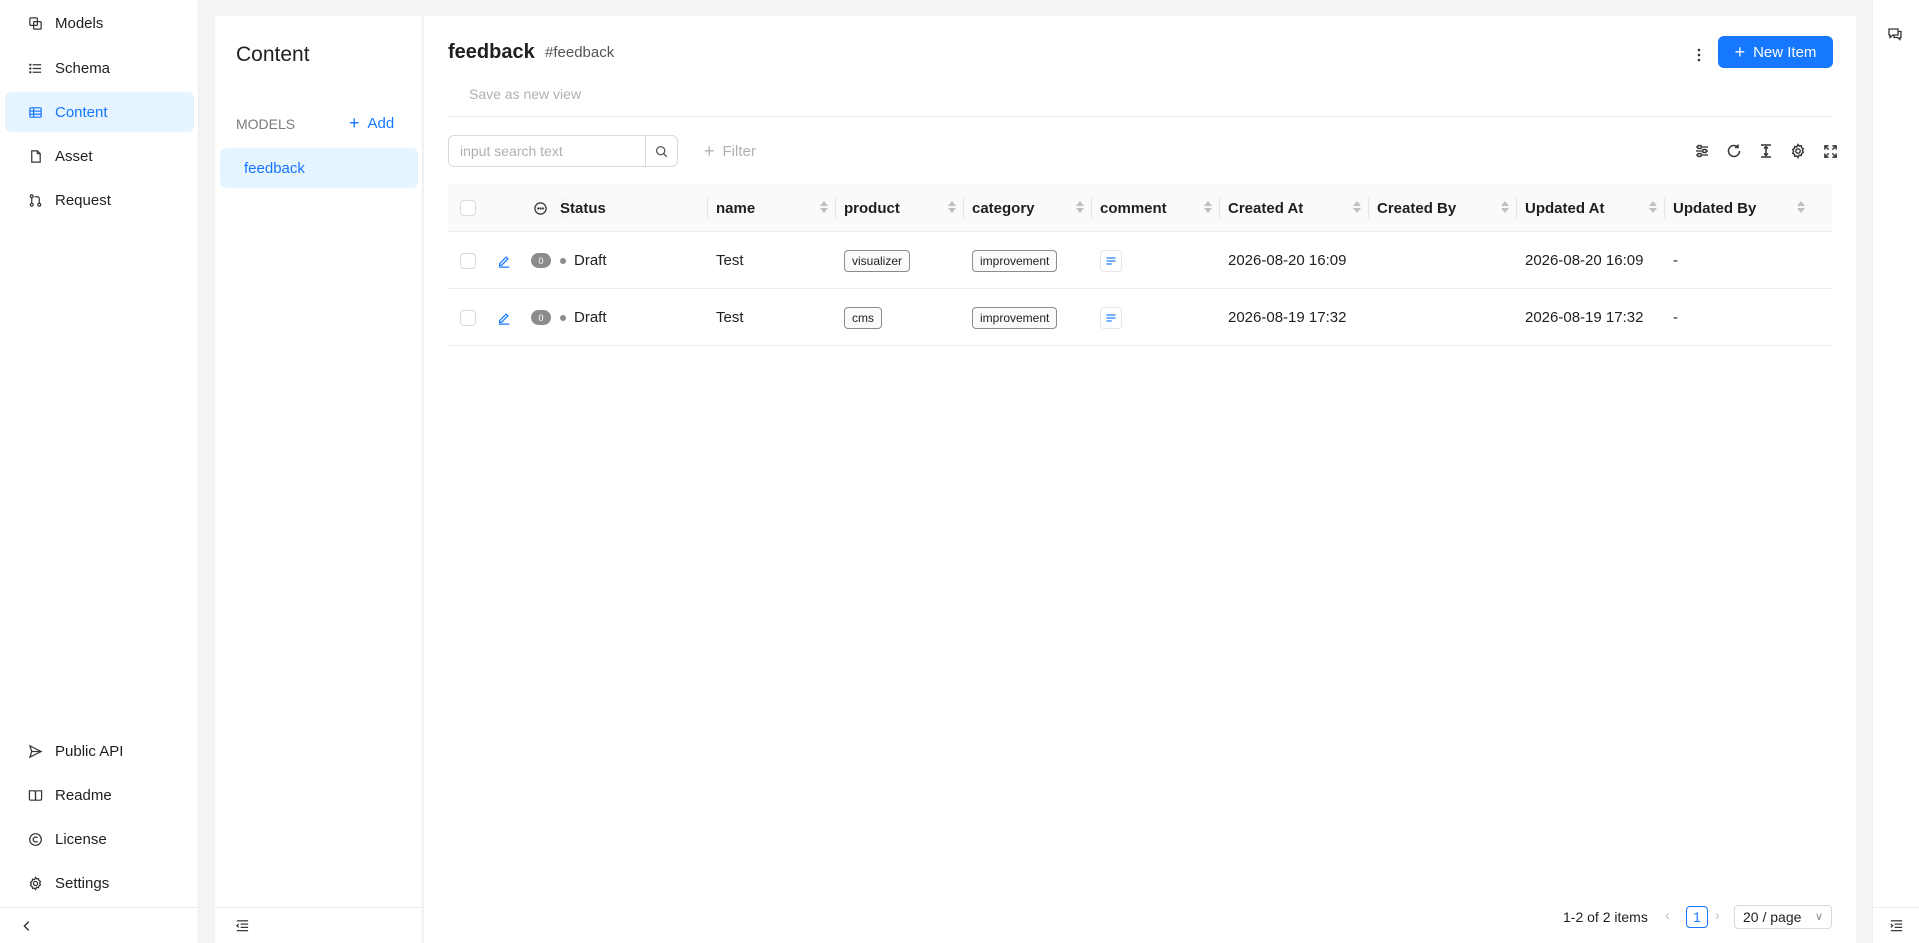  Describe the element at coordinates (99, 200) in the screenshot. I see `nav-item-request: Request` at that location.